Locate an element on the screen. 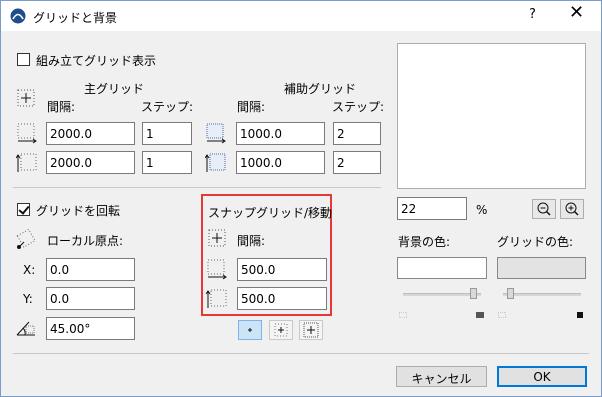 The height and width of the screenshot is (397, 602). zoom-in-button is located at coordinates (572, 209).